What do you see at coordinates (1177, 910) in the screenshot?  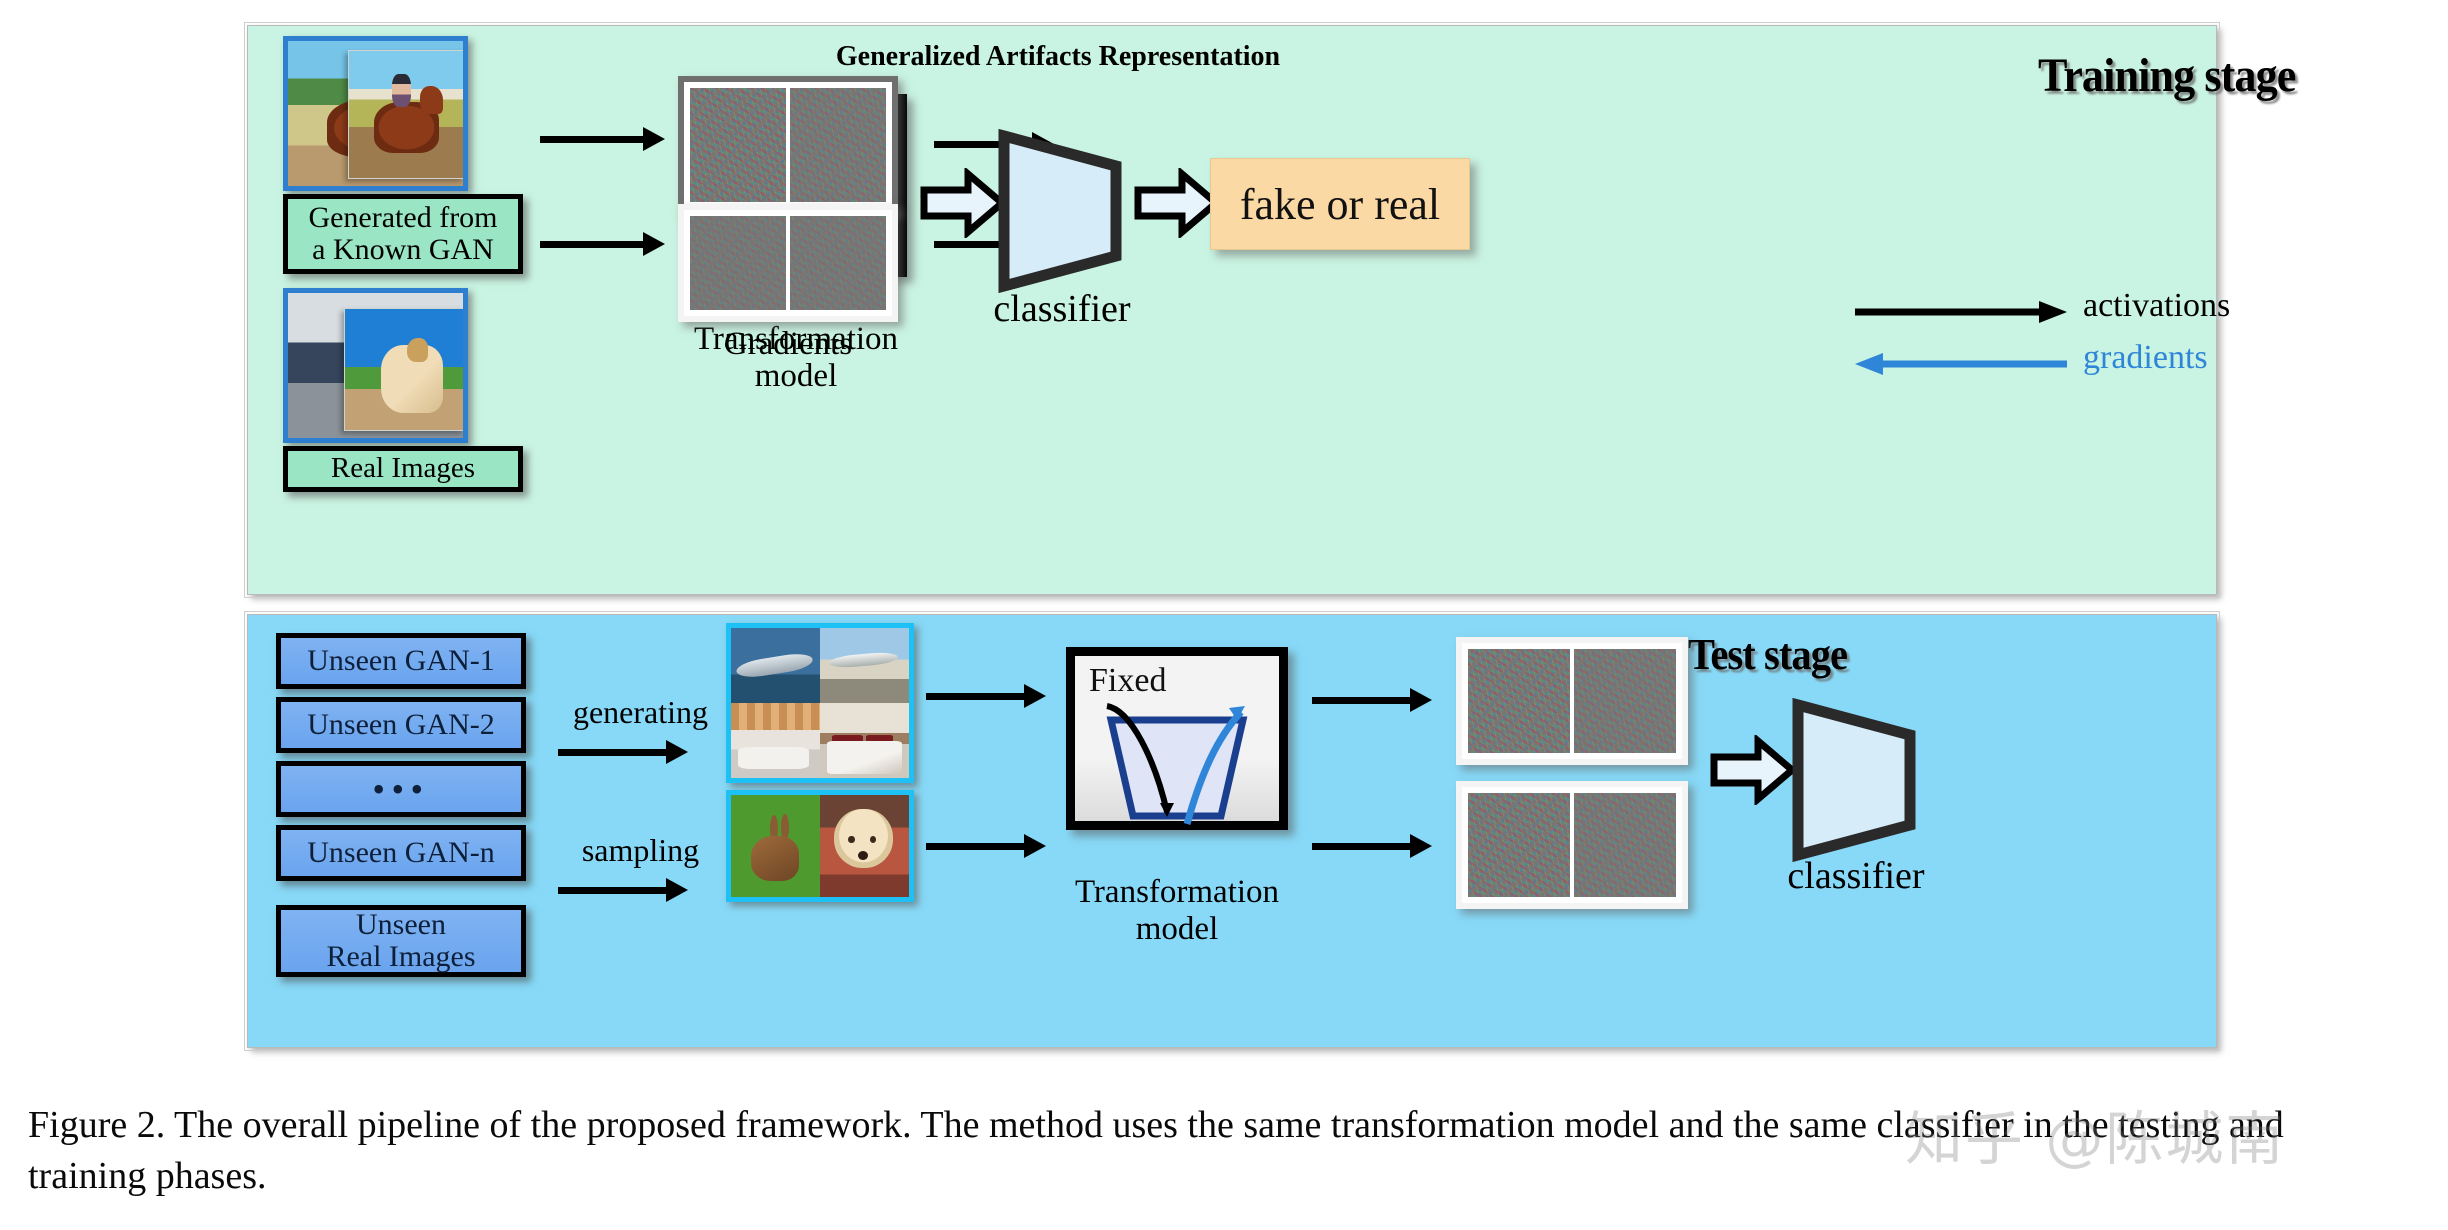 I see `test-transformation-model-caption: Transformation model` at bounding box center [1177, 910].